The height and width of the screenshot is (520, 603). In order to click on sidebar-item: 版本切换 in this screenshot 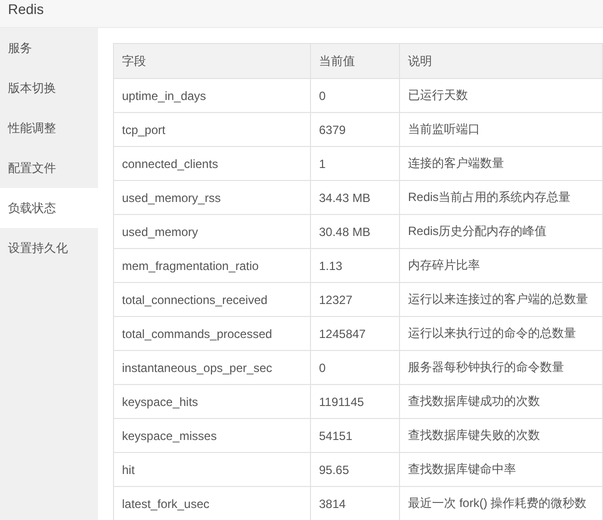, I will do `click(49, 88)`.